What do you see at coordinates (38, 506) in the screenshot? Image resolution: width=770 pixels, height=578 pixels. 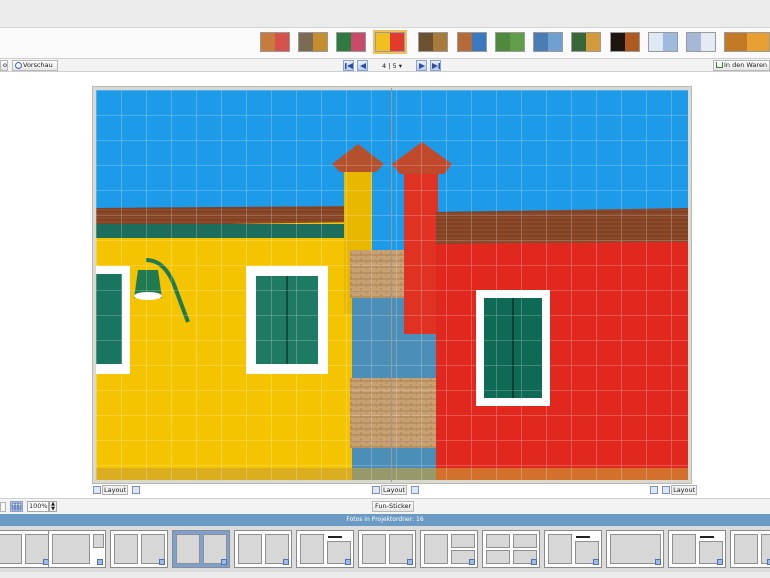 I see `zoom-field: 100%` at bounding box center [38, 506].